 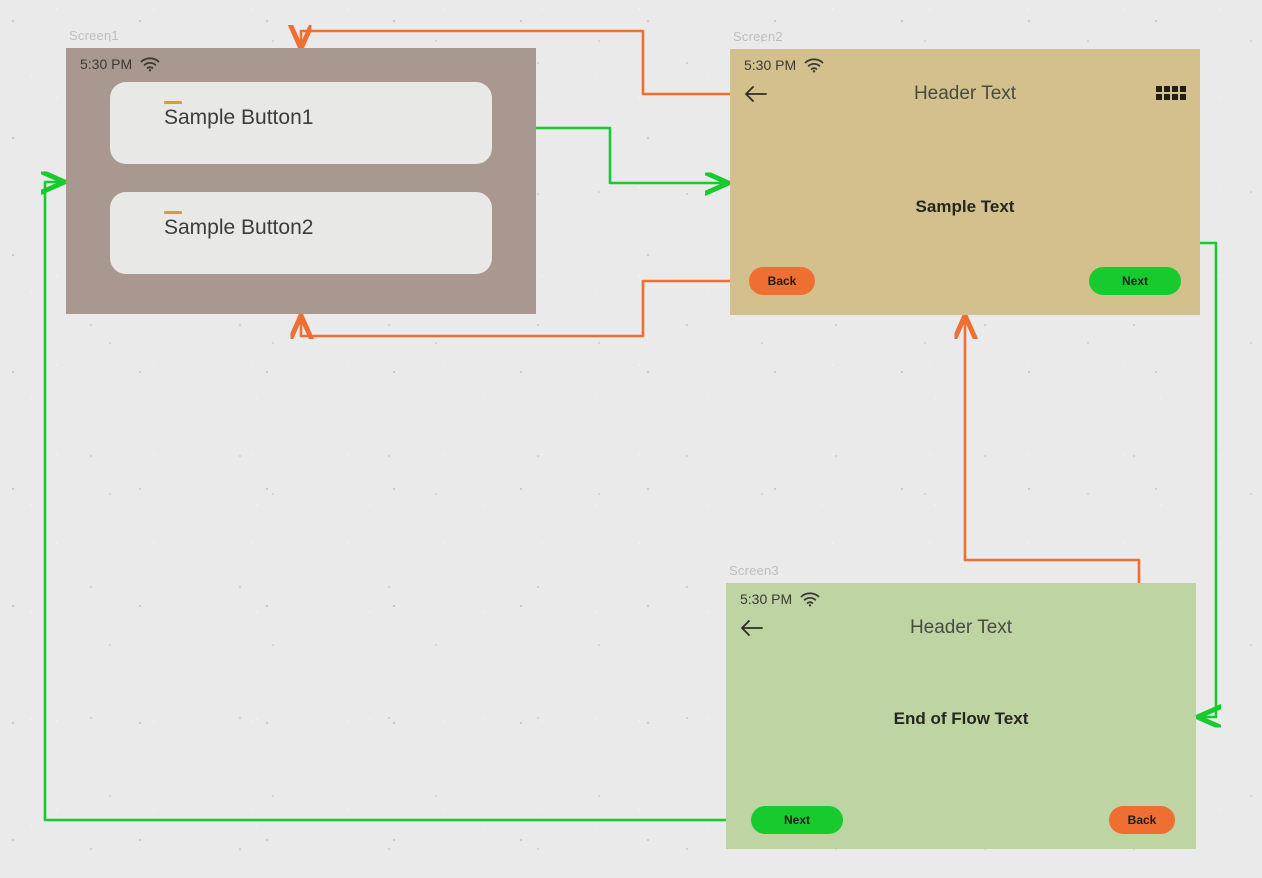 I want to click on screen-frame: 5:30 PM Sample Button1 Sample Button2, so click(x=301, y=181).